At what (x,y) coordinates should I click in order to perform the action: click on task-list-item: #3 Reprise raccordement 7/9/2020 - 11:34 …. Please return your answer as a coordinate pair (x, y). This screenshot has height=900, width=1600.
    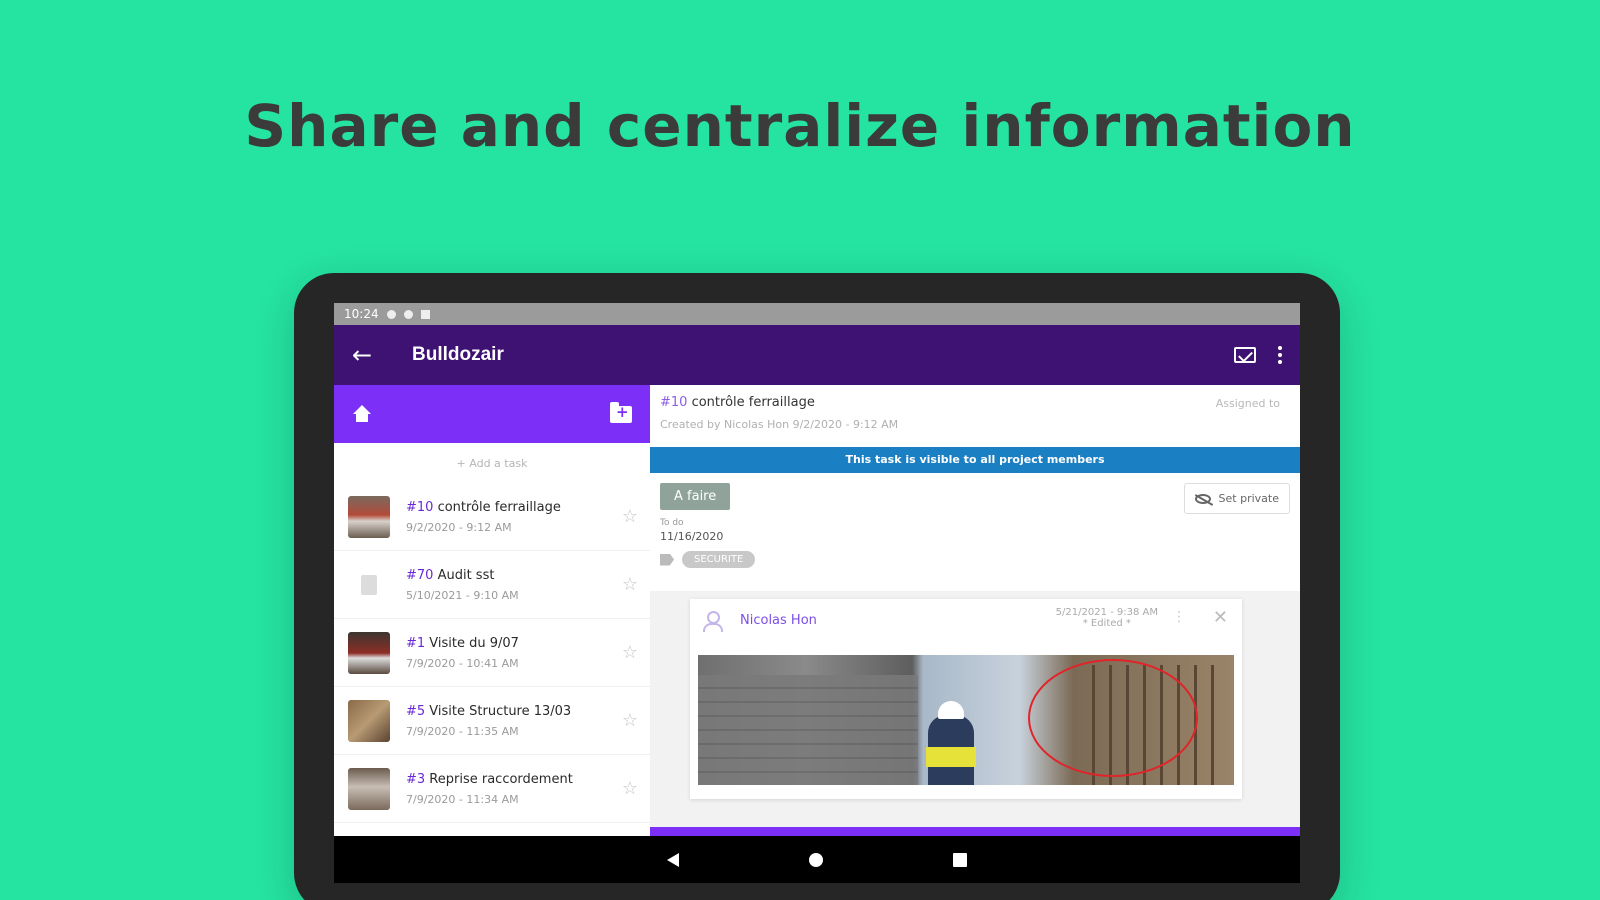
    Looking at the image, I should click on (492, 789).